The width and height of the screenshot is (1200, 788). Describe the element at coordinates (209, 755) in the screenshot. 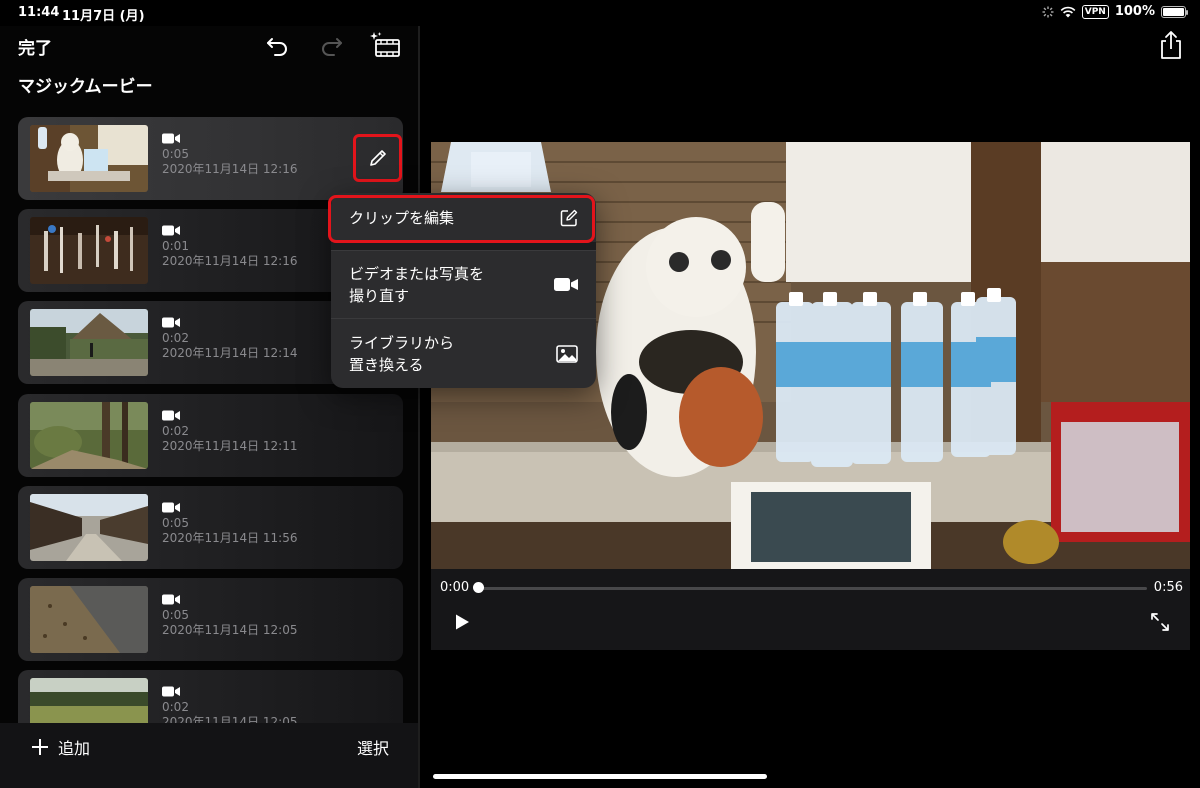

I see `bottom-toolbar: 追加 選択` at that location.